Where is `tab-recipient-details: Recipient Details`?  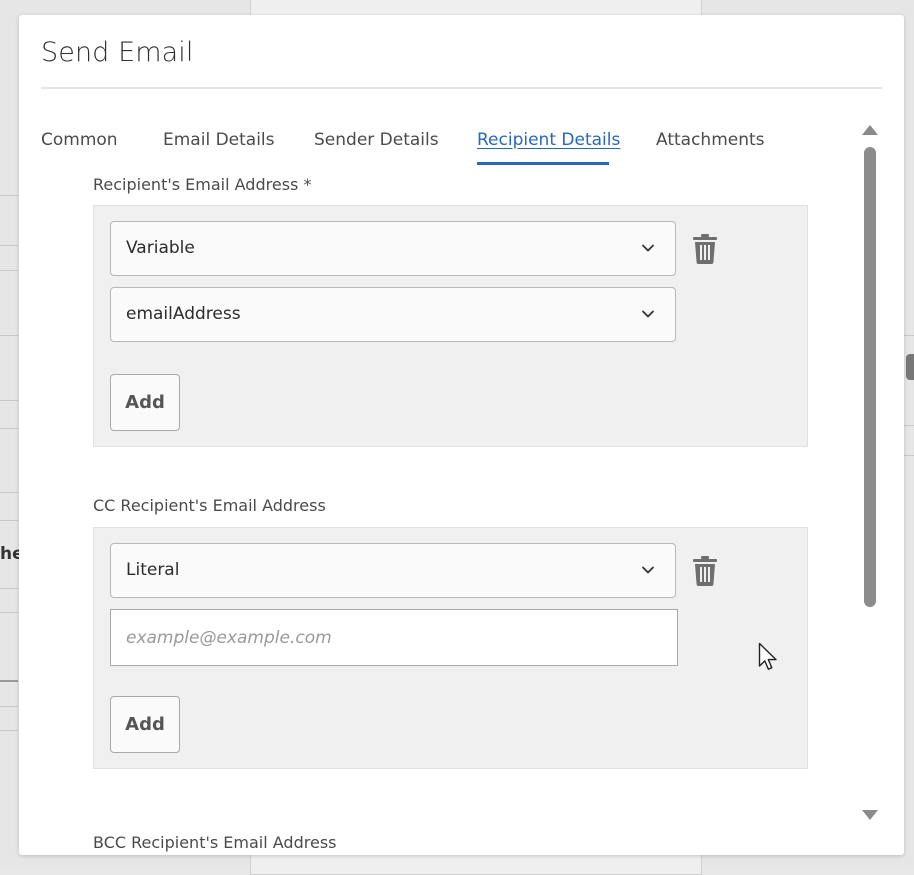 tab-recipient-details: Recipient Details is located at coordinates (548, 140).